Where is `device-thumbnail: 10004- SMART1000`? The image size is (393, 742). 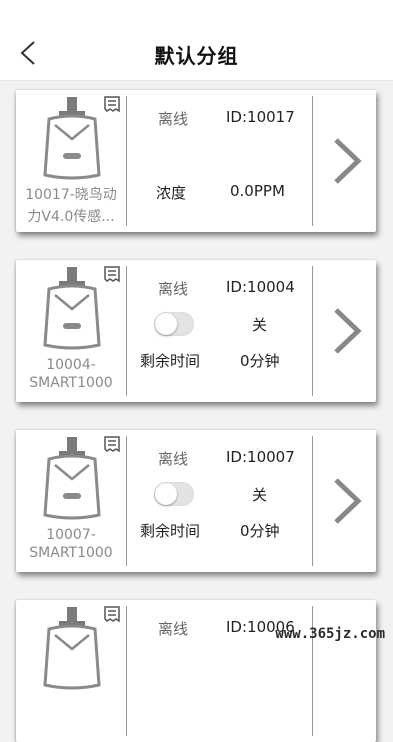 device-thumbnail: 10004- SMART1000 is located at coordinates (71, 331).